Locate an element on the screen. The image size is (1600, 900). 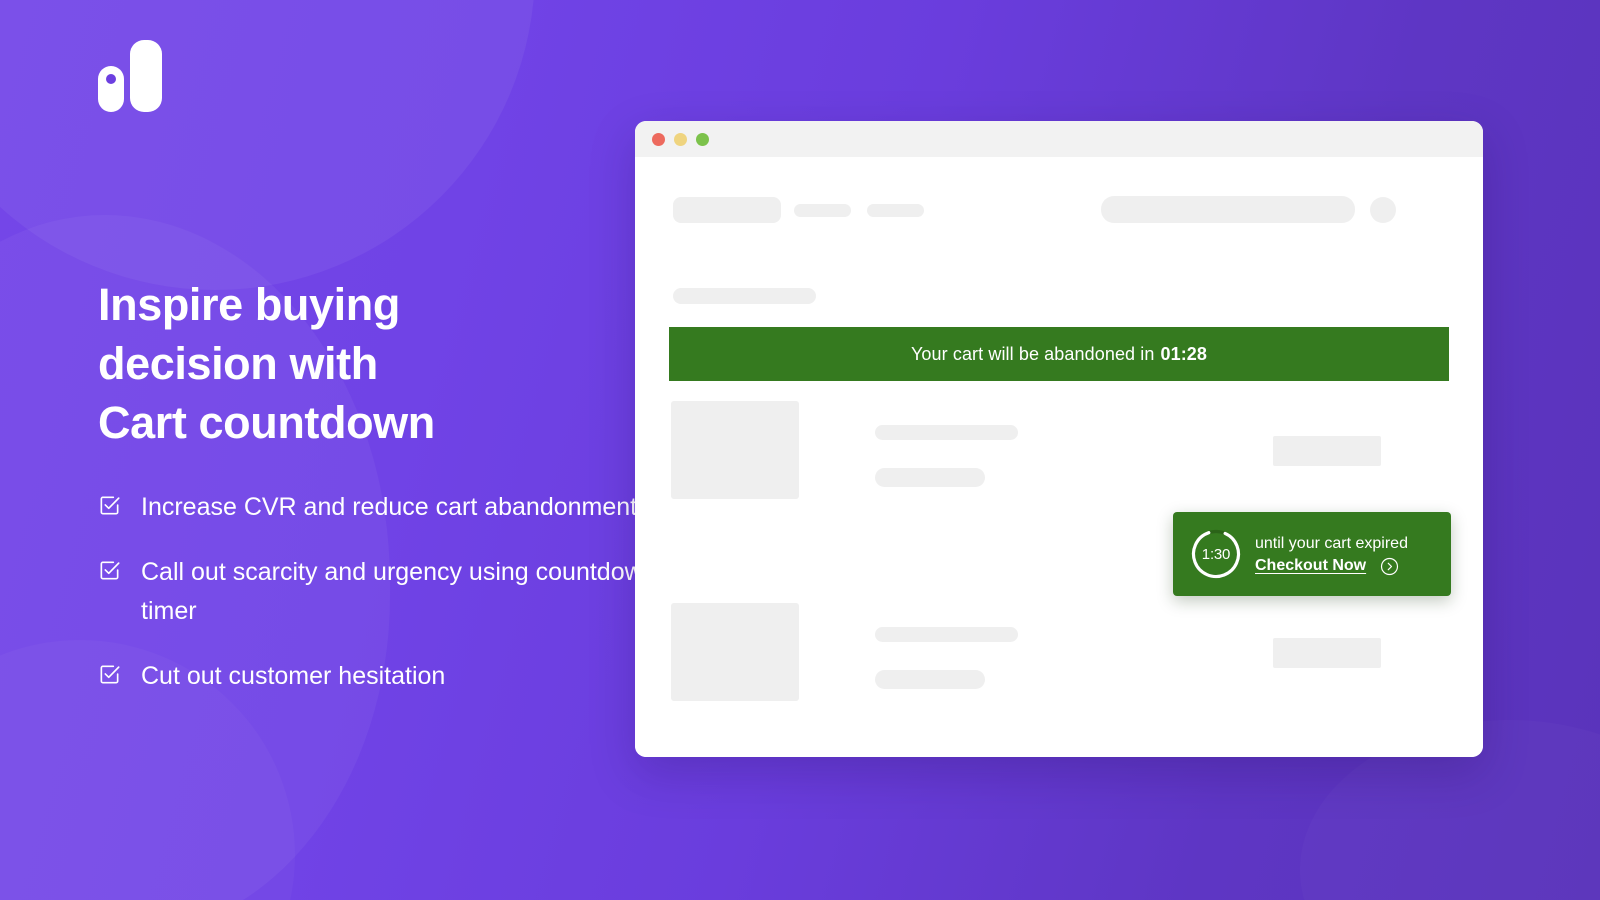
widget-text-block: until your cart expired Checkout Now is located at coordinates (1353, 554).